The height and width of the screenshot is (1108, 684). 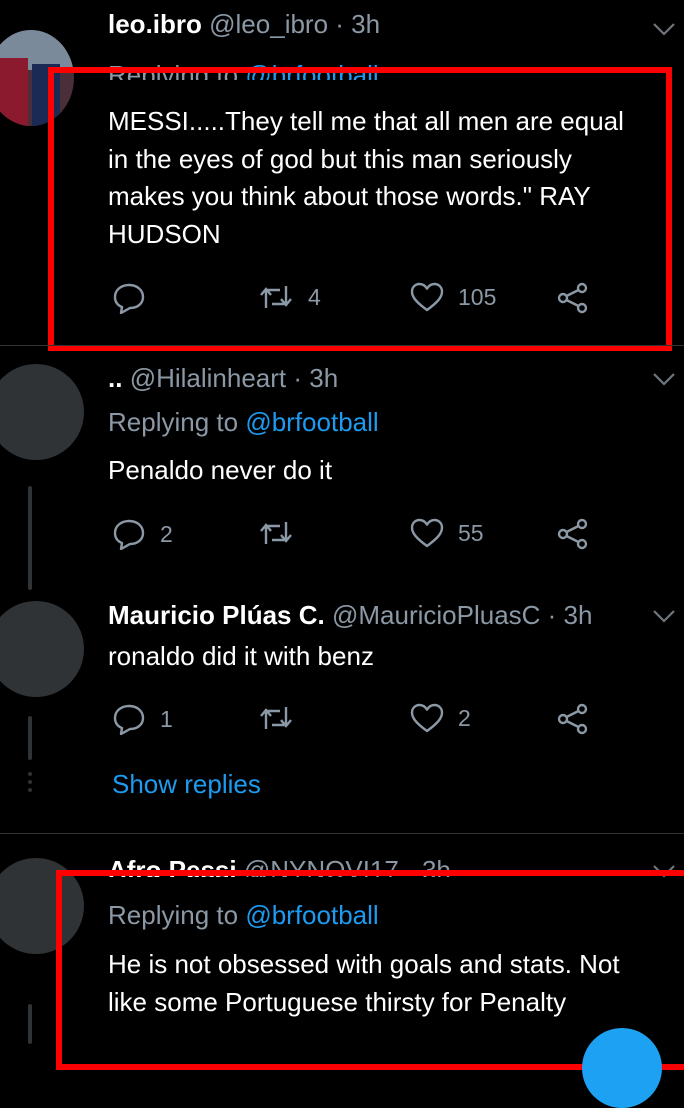 What do you see at coordinates (155, 24) in the screenshot?
I see `display-name: leo.ibro` at bounding box center [155, 24].